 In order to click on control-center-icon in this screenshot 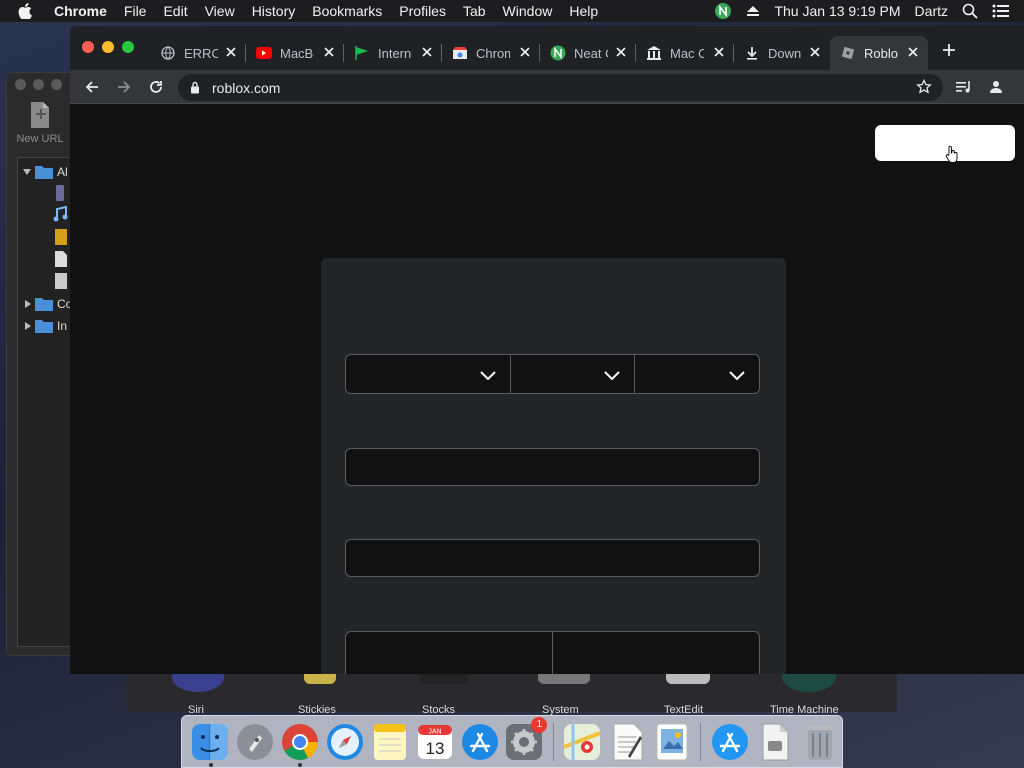, I will do `click(1001, 11)`.